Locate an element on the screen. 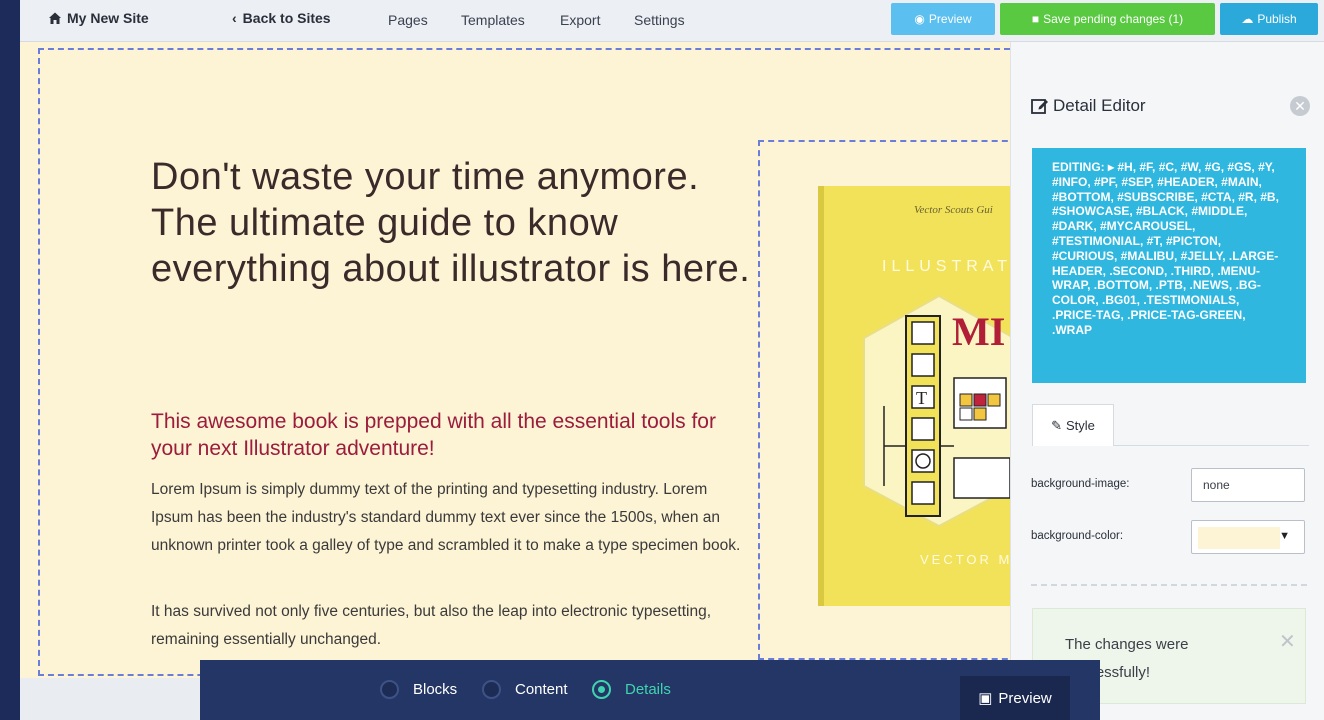 Image resolution: width=1324 pixels, height=720 pixels. edit-icon: ✎ is located at coordinates (1056, 425).